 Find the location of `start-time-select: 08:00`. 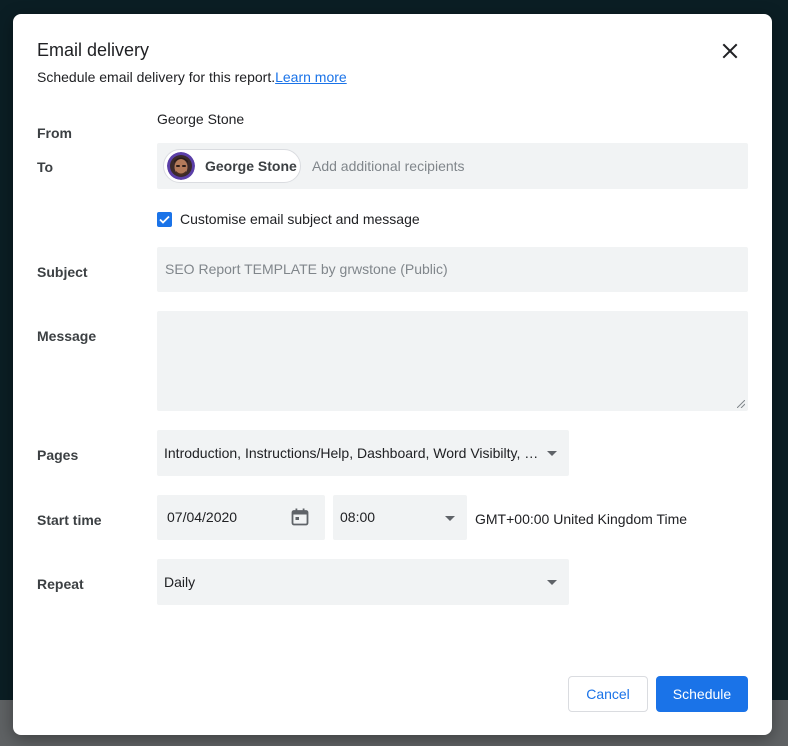

start-time-select: 08:00 is located at coordinates (400, 517).